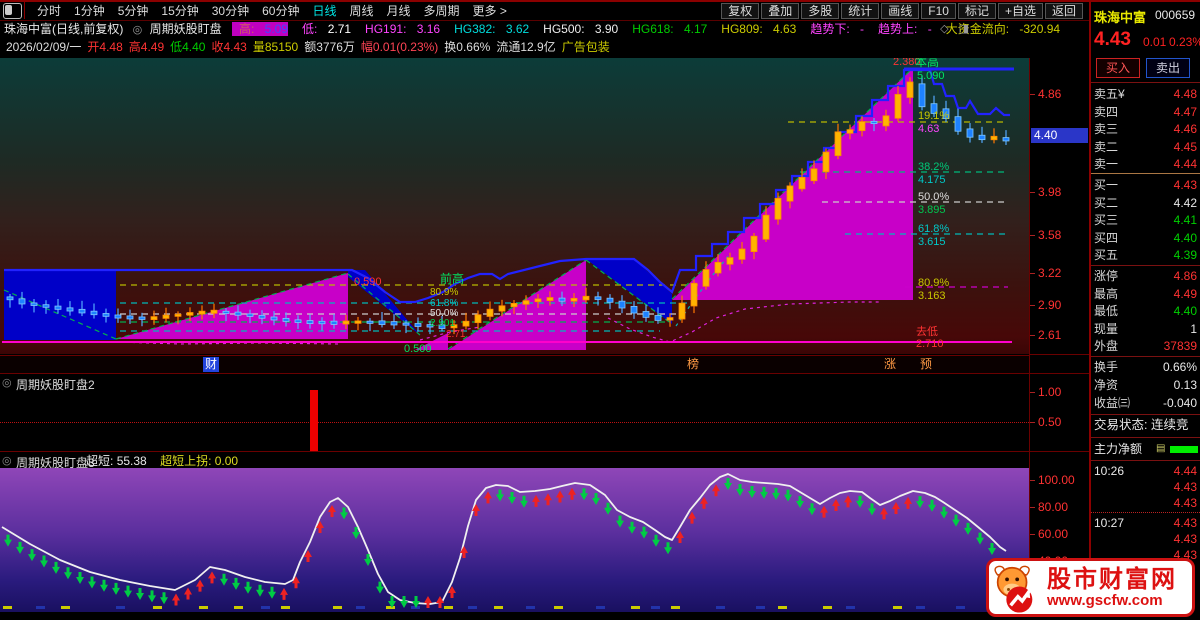 This screenshot has height=620, width=1200. I want to click on menu-button-F10: F10, so click(938, 11).